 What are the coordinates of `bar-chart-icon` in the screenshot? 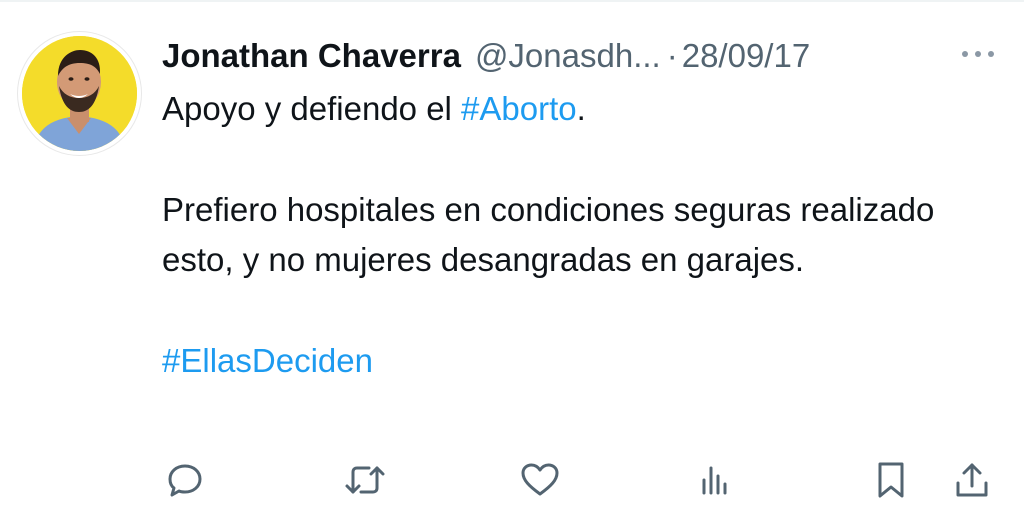 It's located at (714, 480).